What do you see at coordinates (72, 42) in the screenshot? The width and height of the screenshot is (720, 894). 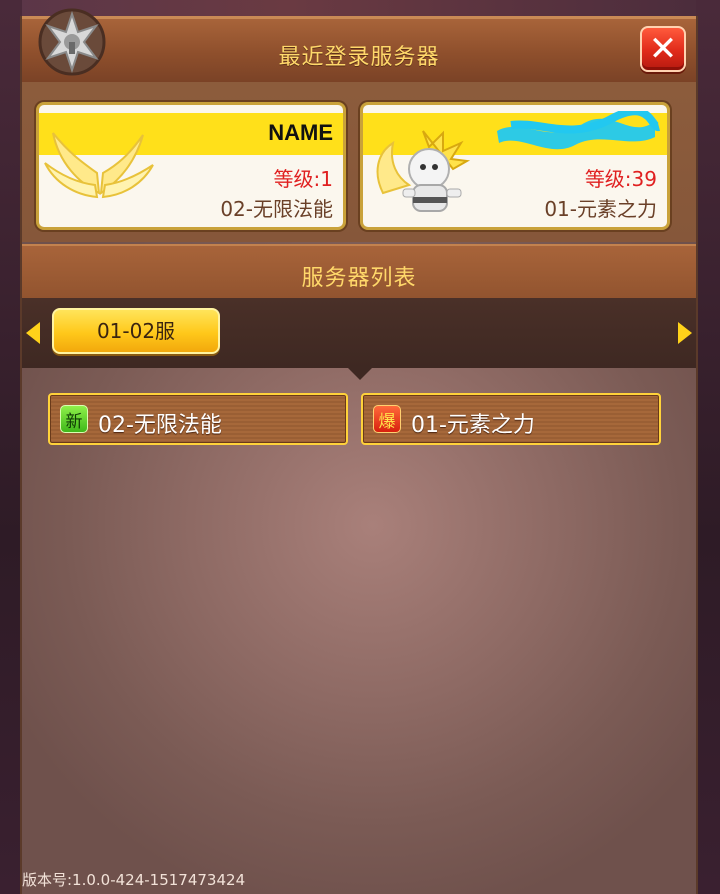 I see `sheriff-star-badge-icon` at bounding box center [72, 42].